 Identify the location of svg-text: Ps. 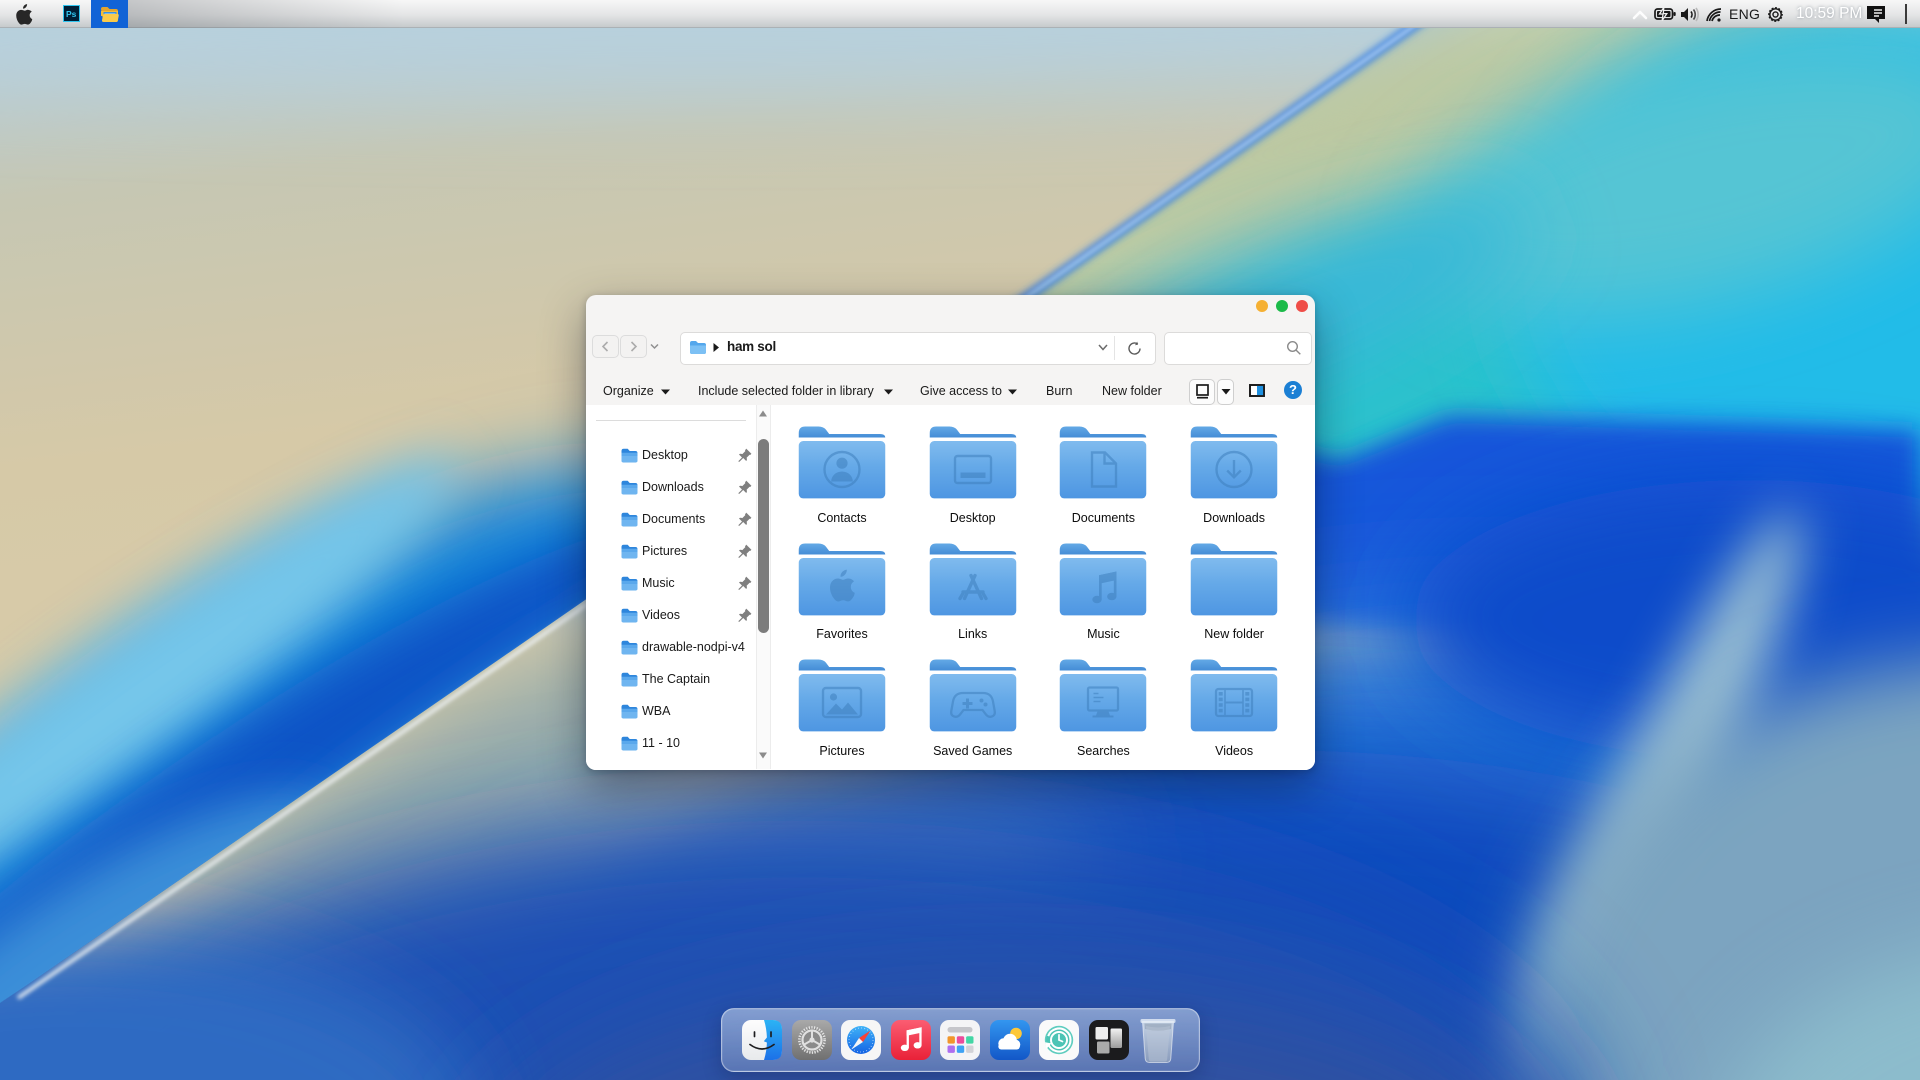
(71, 14).